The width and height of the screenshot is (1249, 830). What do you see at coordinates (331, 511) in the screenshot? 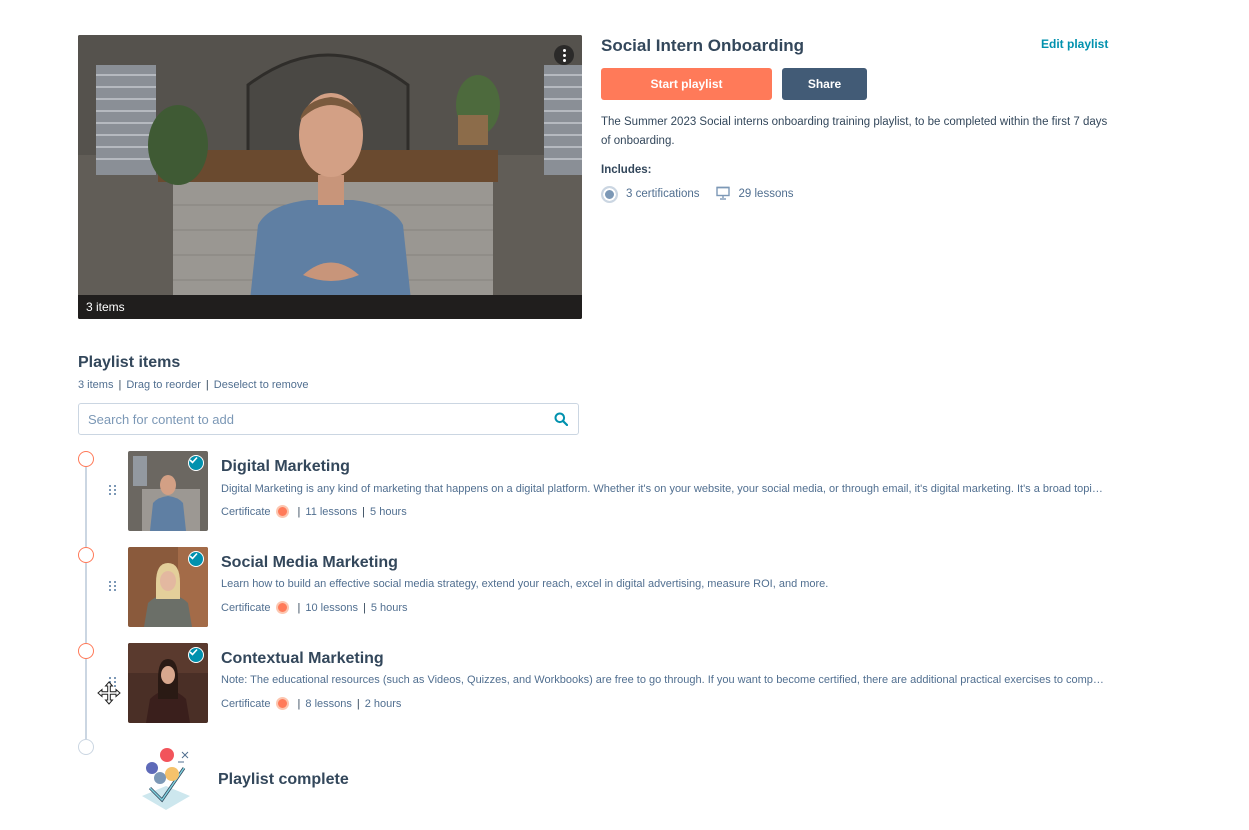
I see `lessons-count: 11 lessons` at bounding box center [331, 511].